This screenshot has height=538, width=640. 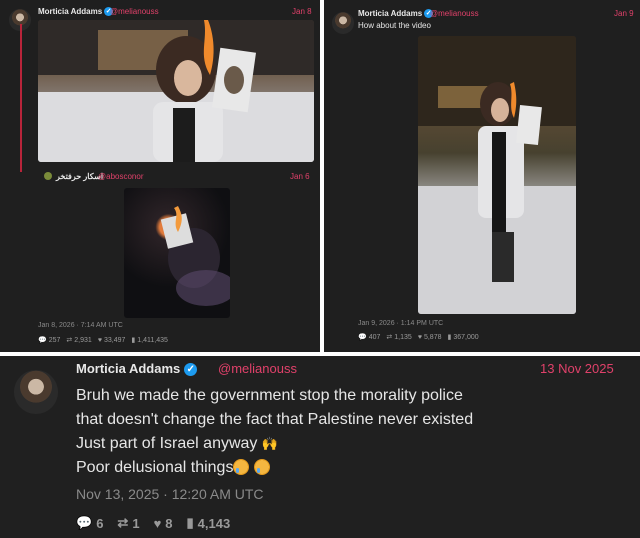 I want to click on tweet-line: Just part of Israel anyway, so click(x=167, y=443).